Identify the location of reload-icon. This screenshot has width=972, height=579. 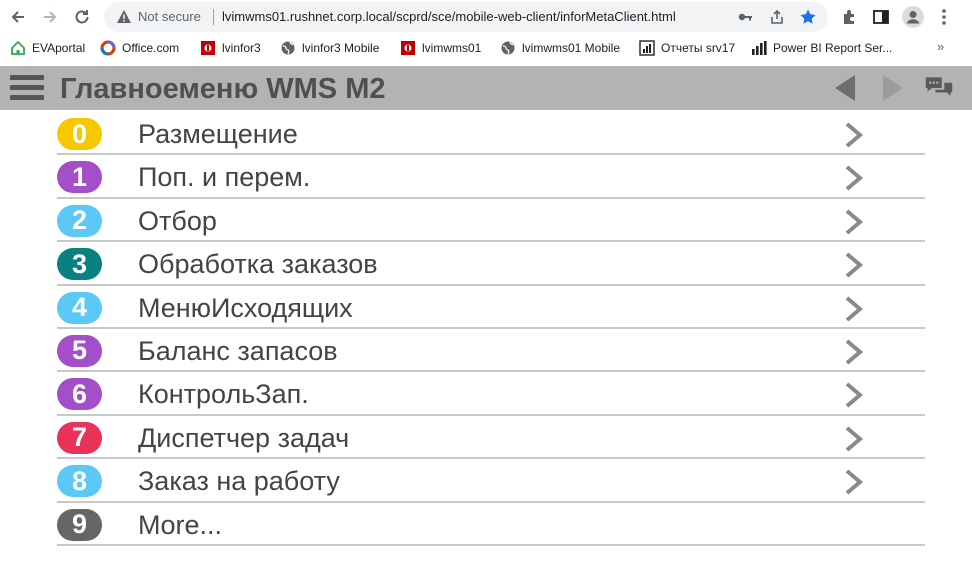
(82, 17).